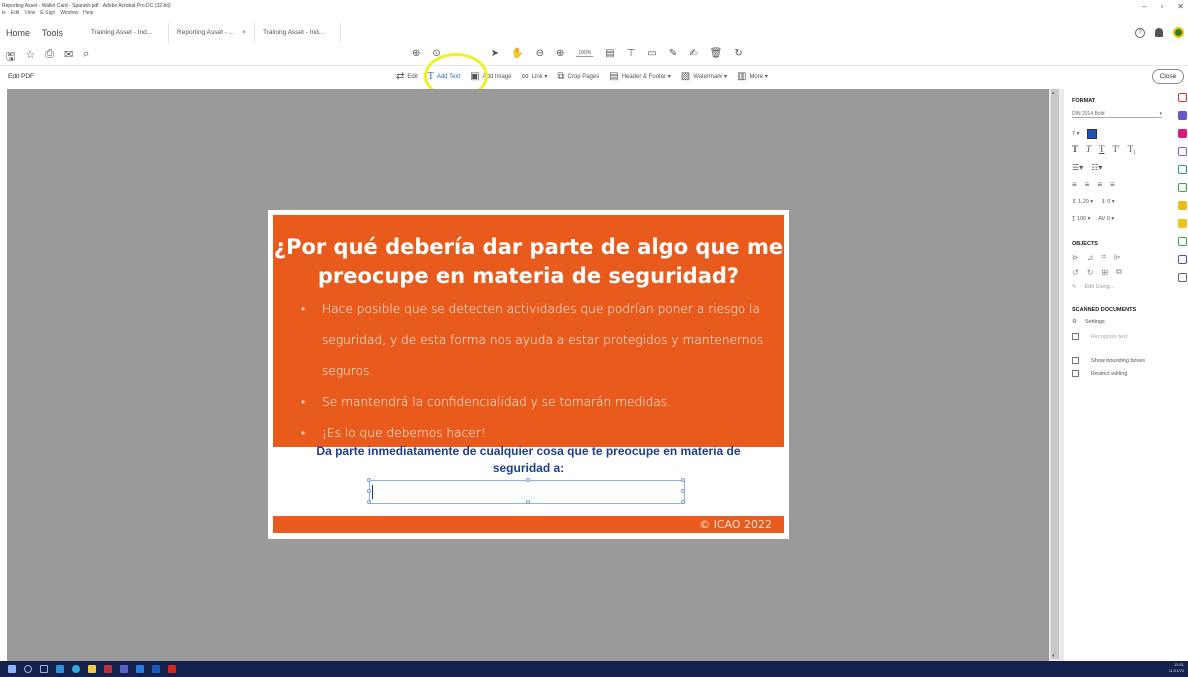 This screenshot has width=1188, height=677. What do you see at coordinates (1116, 149) in the screenshot?
I see `superscript-icon: T'` at bounding box center [1116, 149].